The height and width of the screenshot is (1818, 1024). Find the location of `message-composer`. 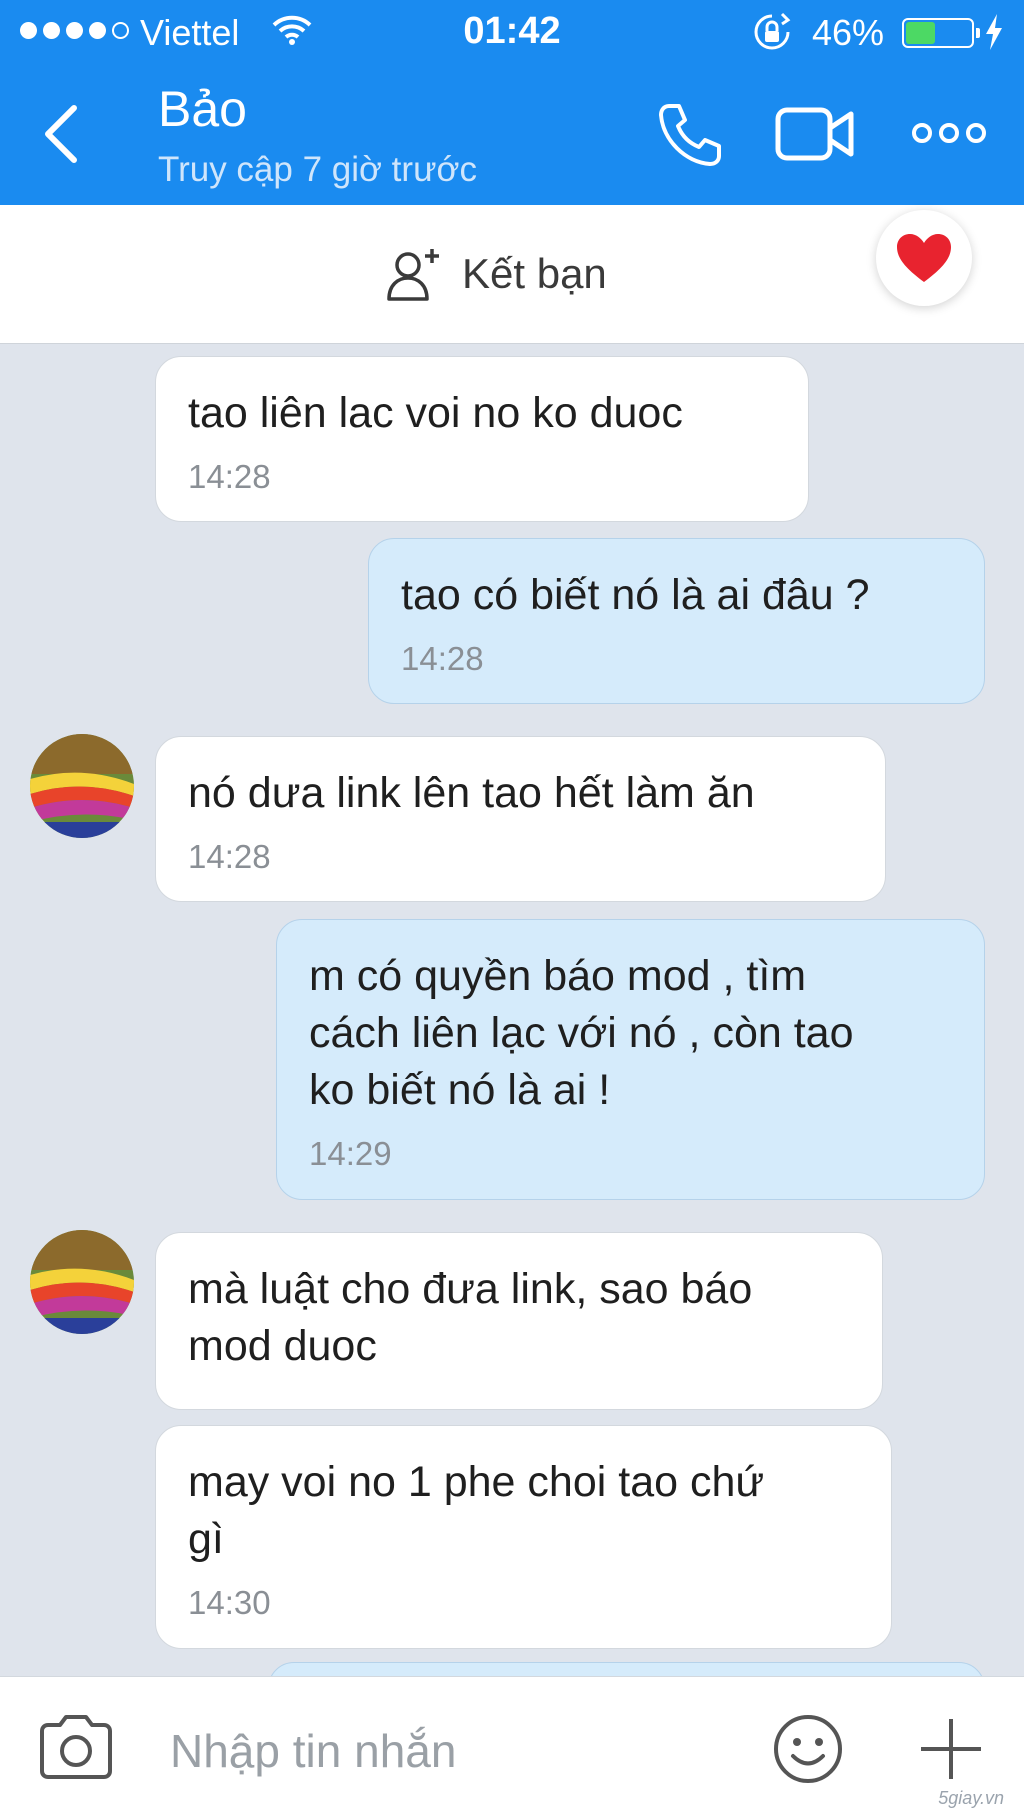

message-composer is located at coordinates (512, 1747).